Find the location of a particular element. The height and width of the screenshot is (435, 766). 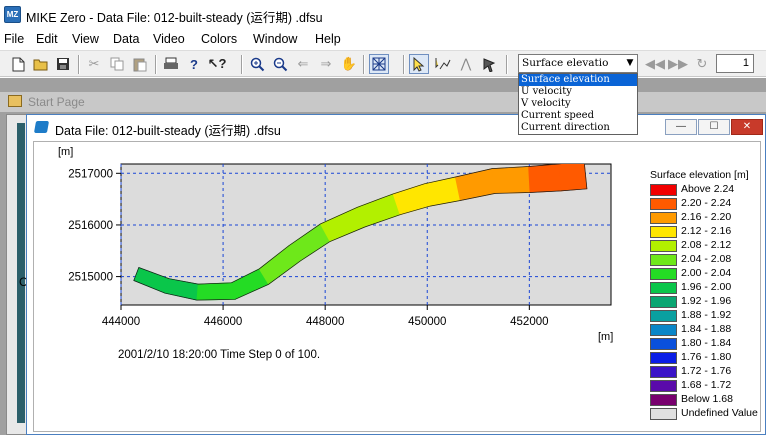

x-tick-label: 452000 is located at coordinates (529, 322).